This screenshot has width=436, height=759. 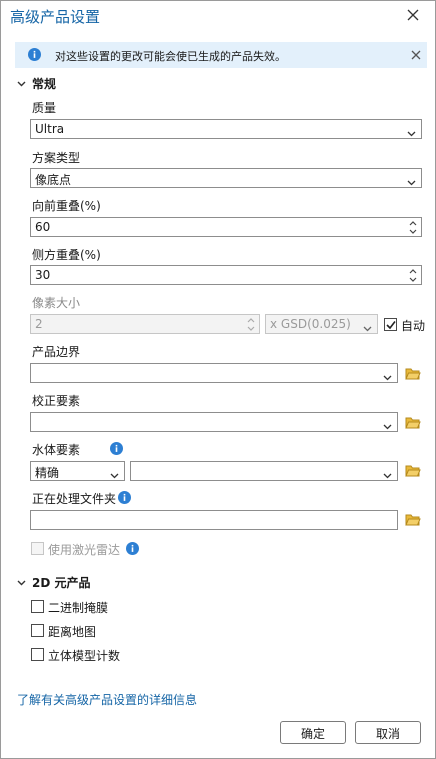 I want to click on ok-button: 确定, so click(x=313, y=732).